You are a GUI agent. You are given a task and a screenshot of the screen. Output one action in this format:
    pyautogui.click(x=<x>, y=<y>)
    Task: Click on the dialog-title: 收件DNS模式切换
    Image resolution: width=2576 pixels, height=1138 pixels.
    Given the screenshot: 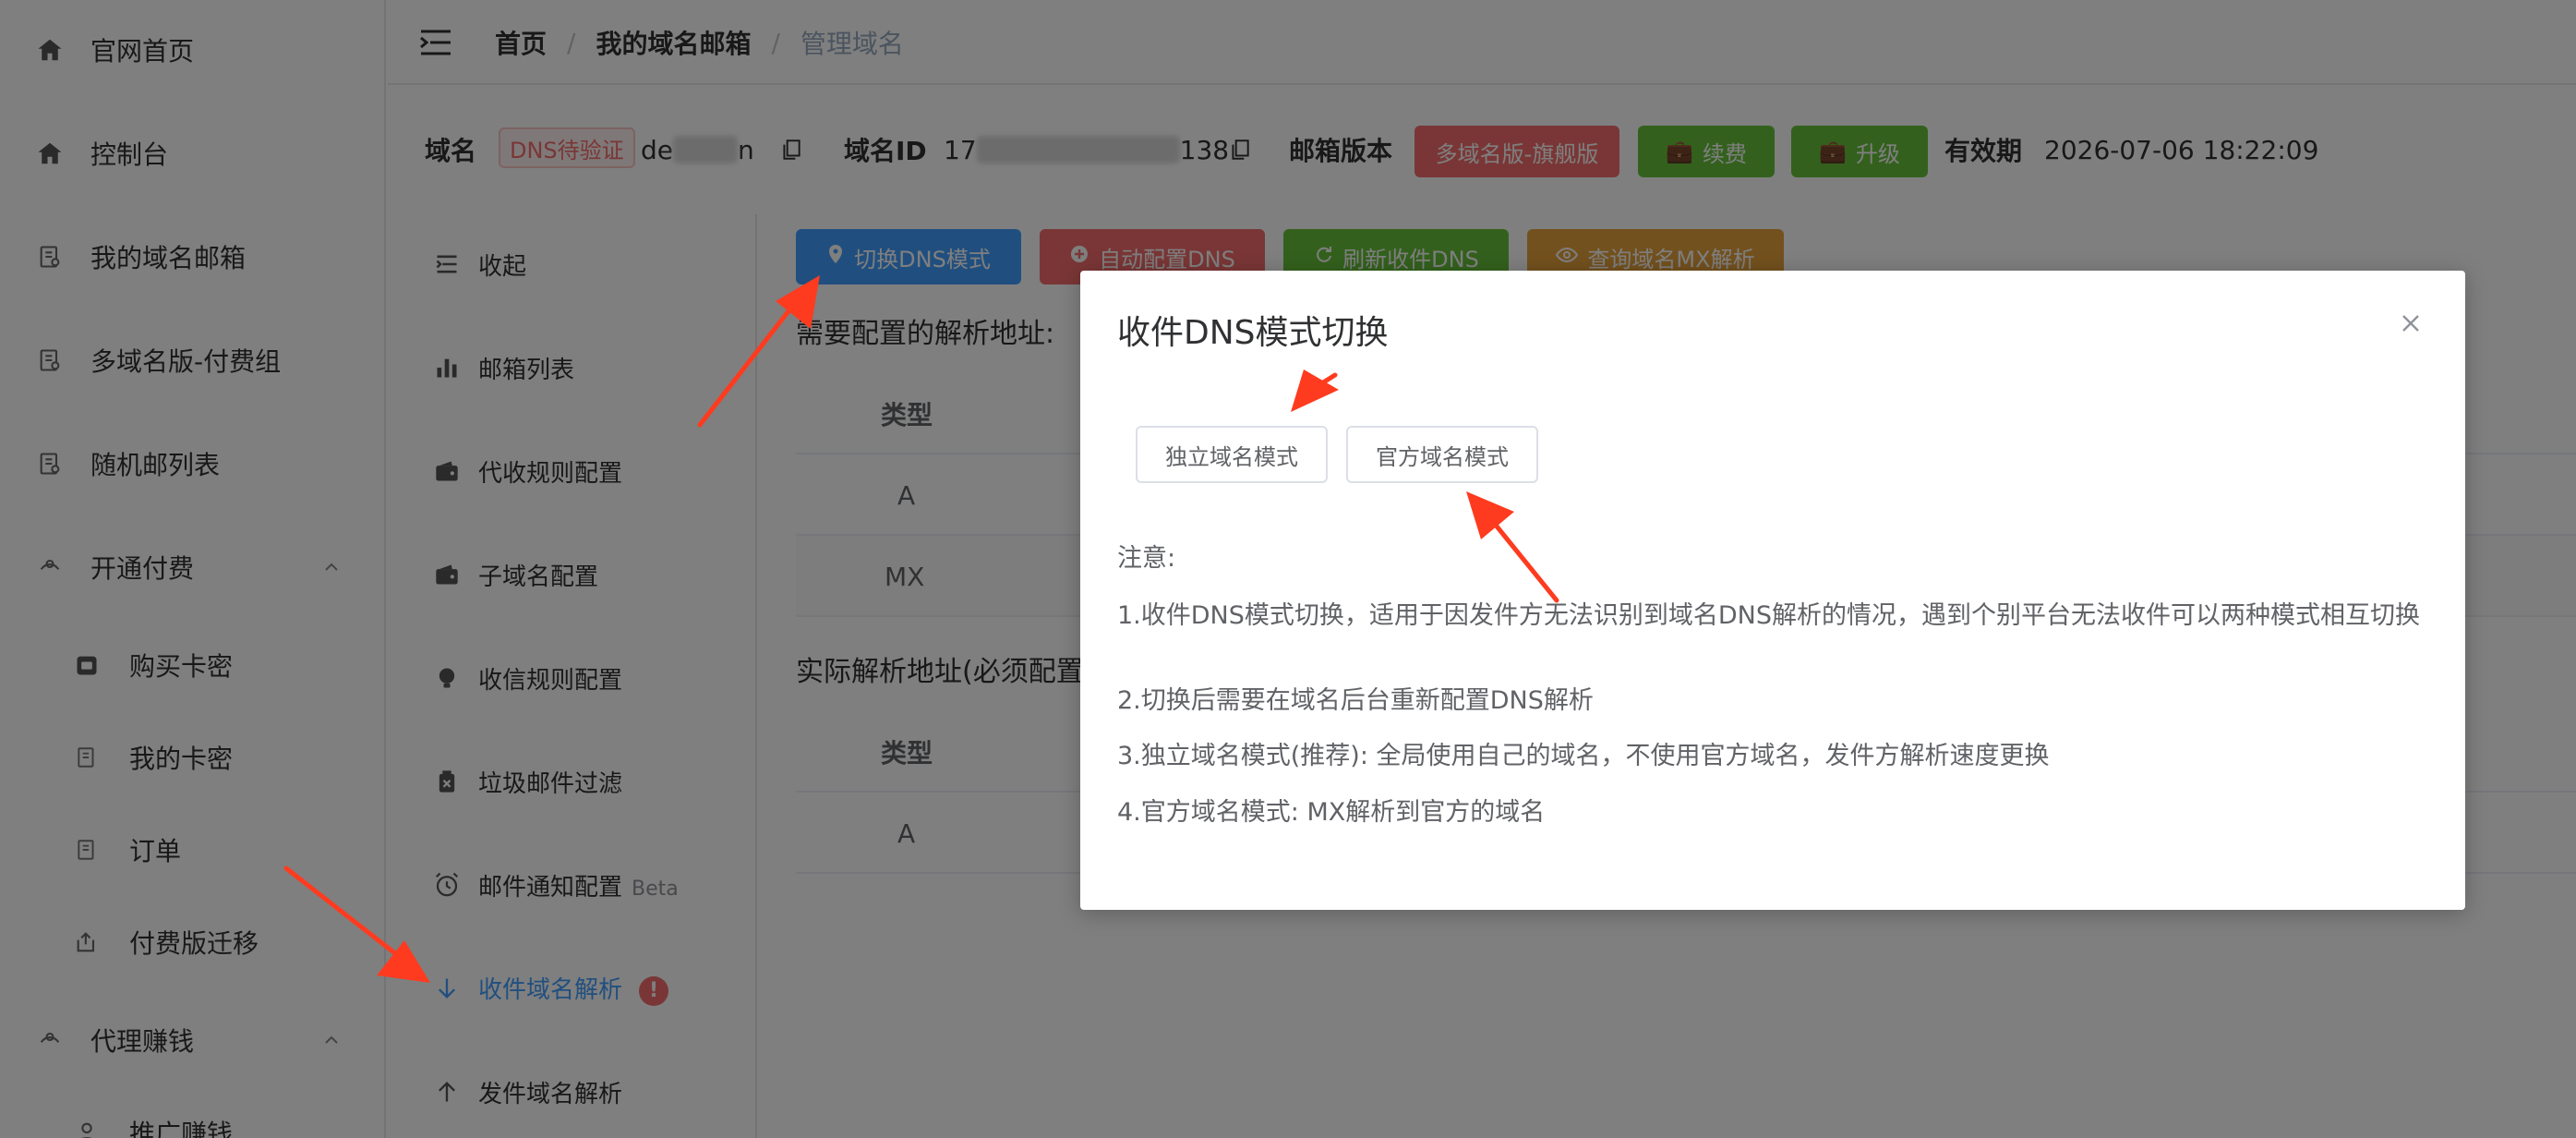 What is the action you would take?
    pyautogui.click(x=1253, y=333)
    